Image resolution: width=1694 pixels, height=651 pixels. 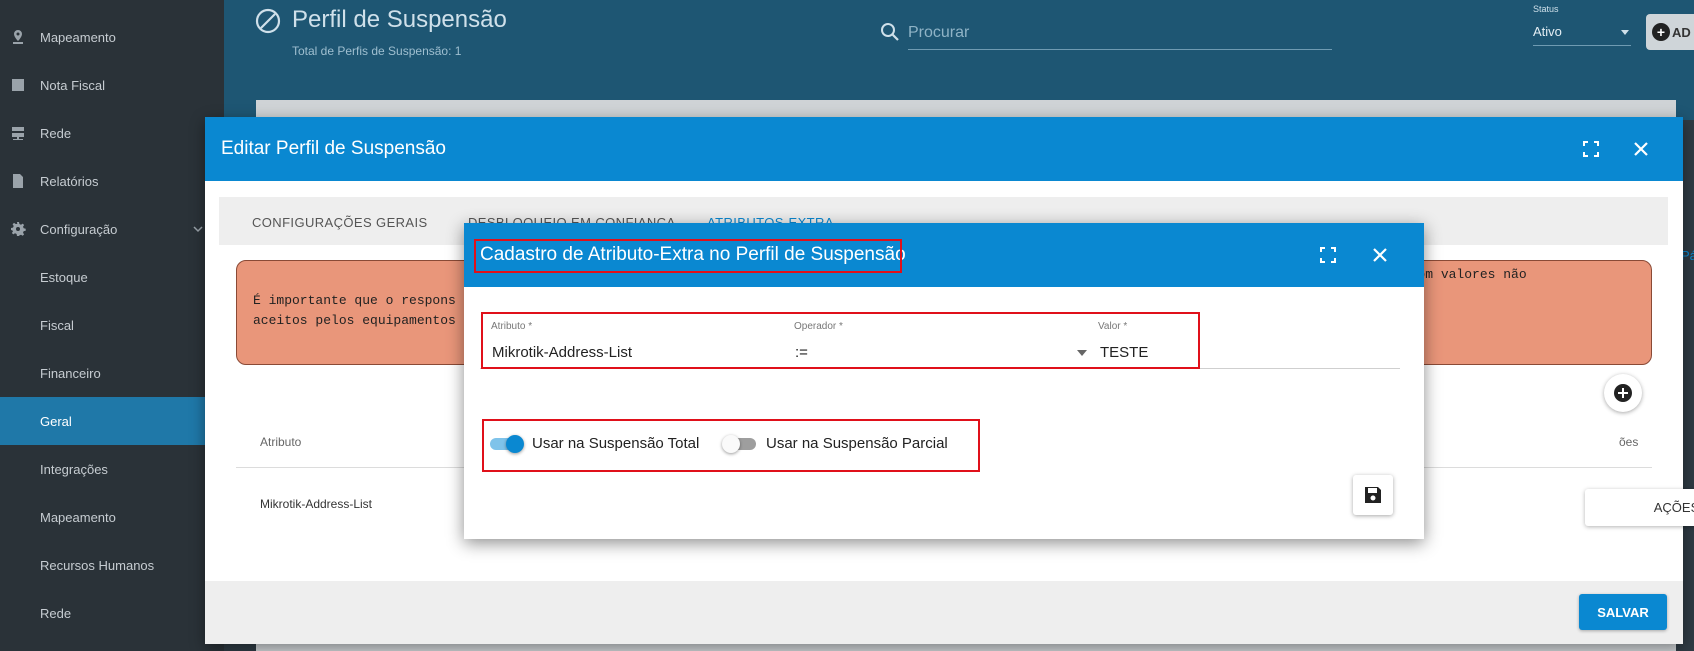 I want to click on column-header-atributo: Atributo, so click(x=281, y=442).